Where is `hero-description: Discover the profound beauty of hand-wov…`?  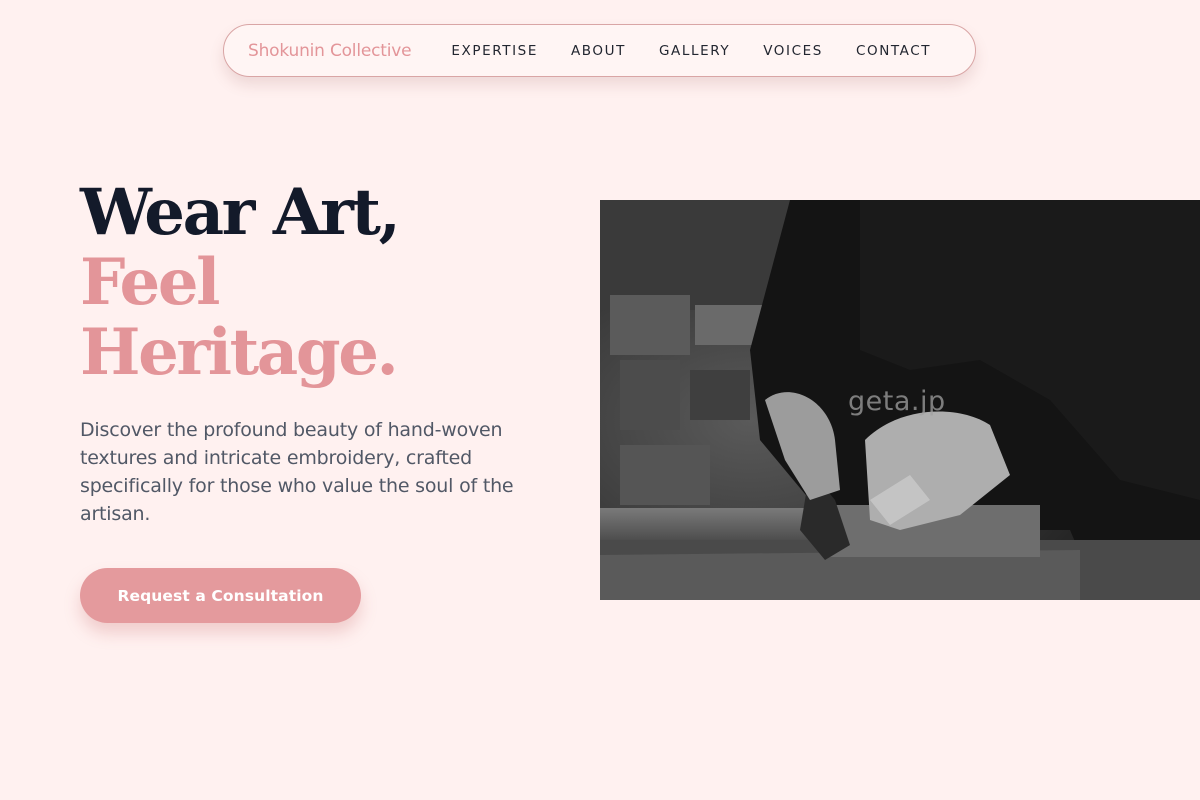
hero-description: Discover the profound beauty of hand-wov… is located at coordinates (297, 472).